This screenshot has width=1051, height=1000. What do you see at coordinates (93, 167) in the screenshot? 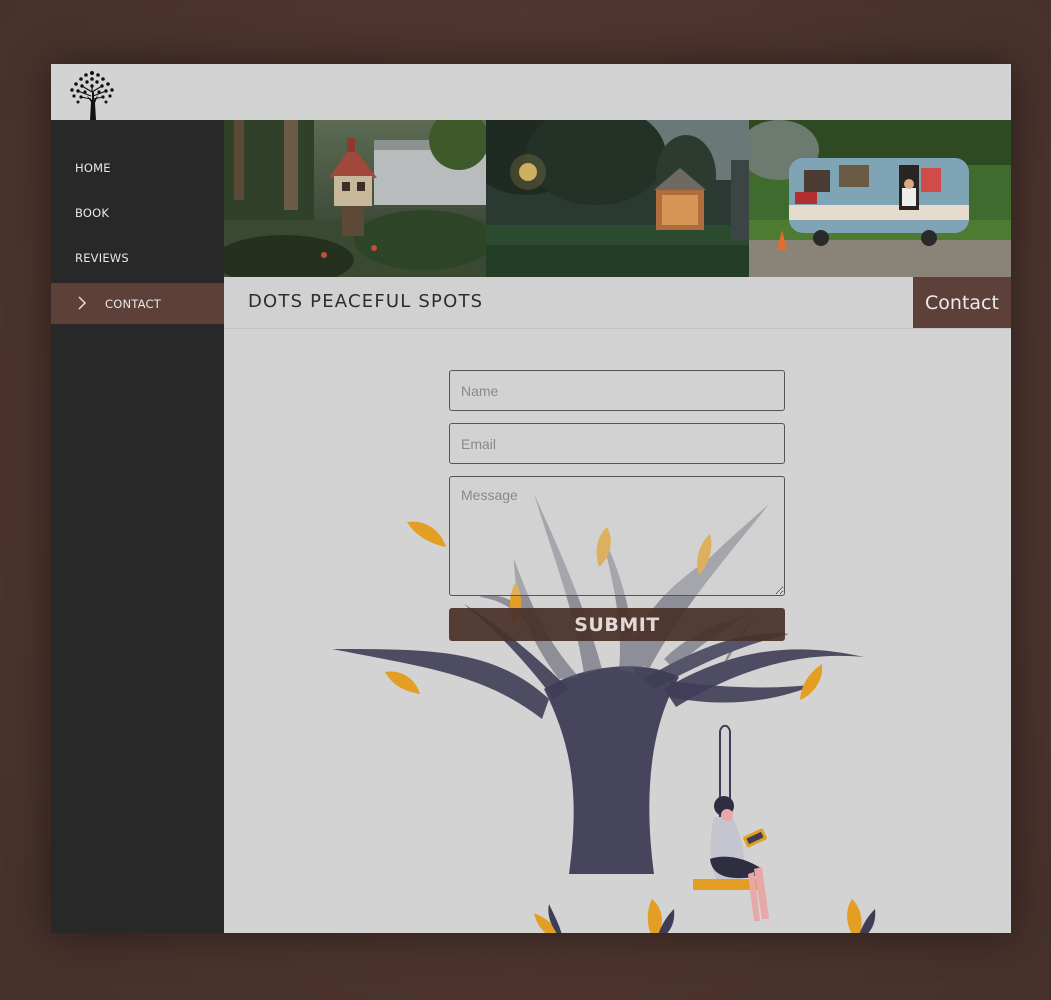
I see `nav-item-label: HOME` at bounding box center [93, 167].